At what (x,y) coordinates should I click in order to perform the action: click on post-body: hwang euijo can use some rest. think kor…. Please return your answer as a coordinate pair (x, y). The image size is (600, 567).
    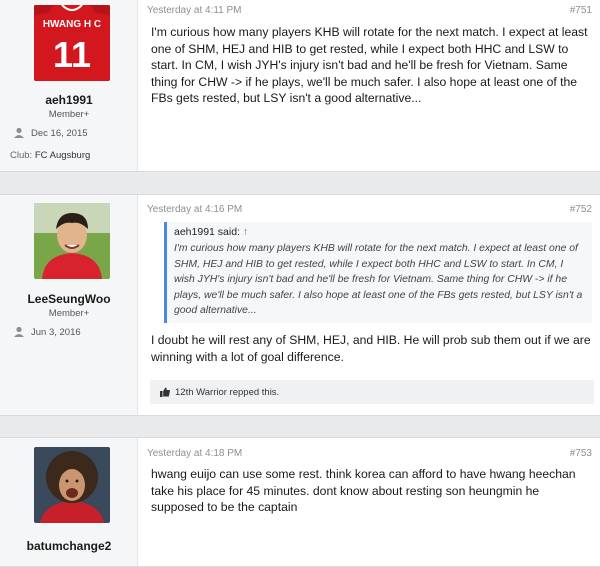
    Looking at the image, I should click on (363, 490).